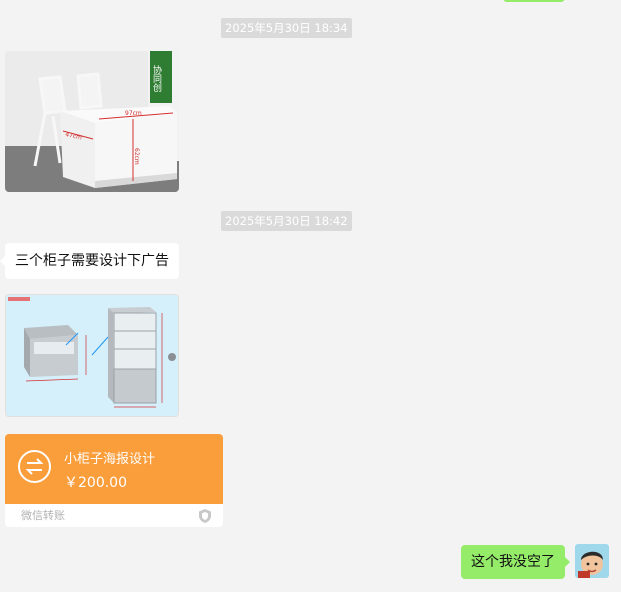 The width and height of the screenshot is (621, 592). I want to click on transfer-footer-label: 微信转账, so click(43, 515).